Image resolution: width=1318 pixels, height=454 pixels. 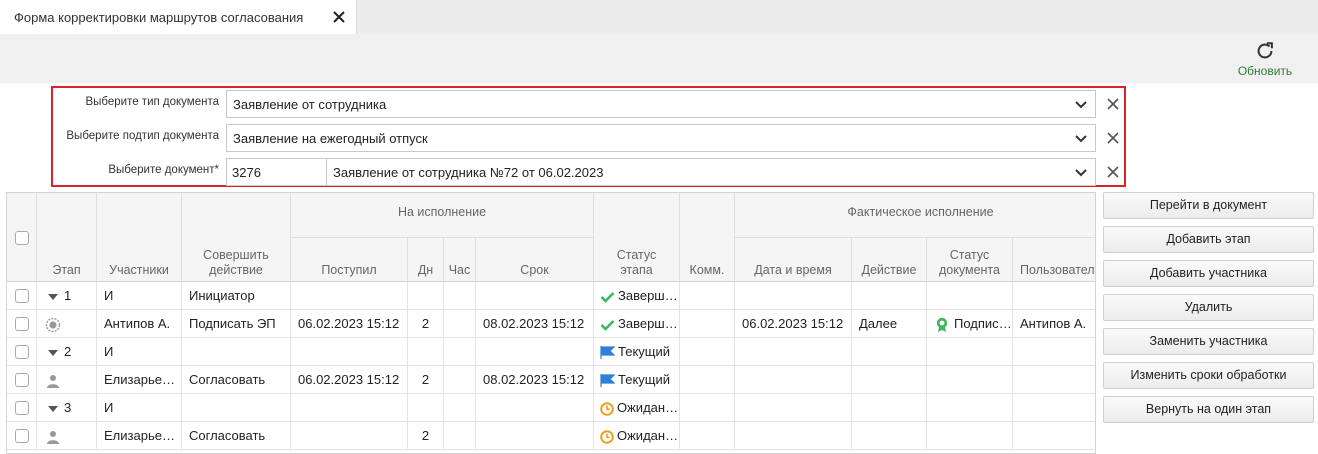 I want to click on clear-document-icon, so click(x=1113, y=172).